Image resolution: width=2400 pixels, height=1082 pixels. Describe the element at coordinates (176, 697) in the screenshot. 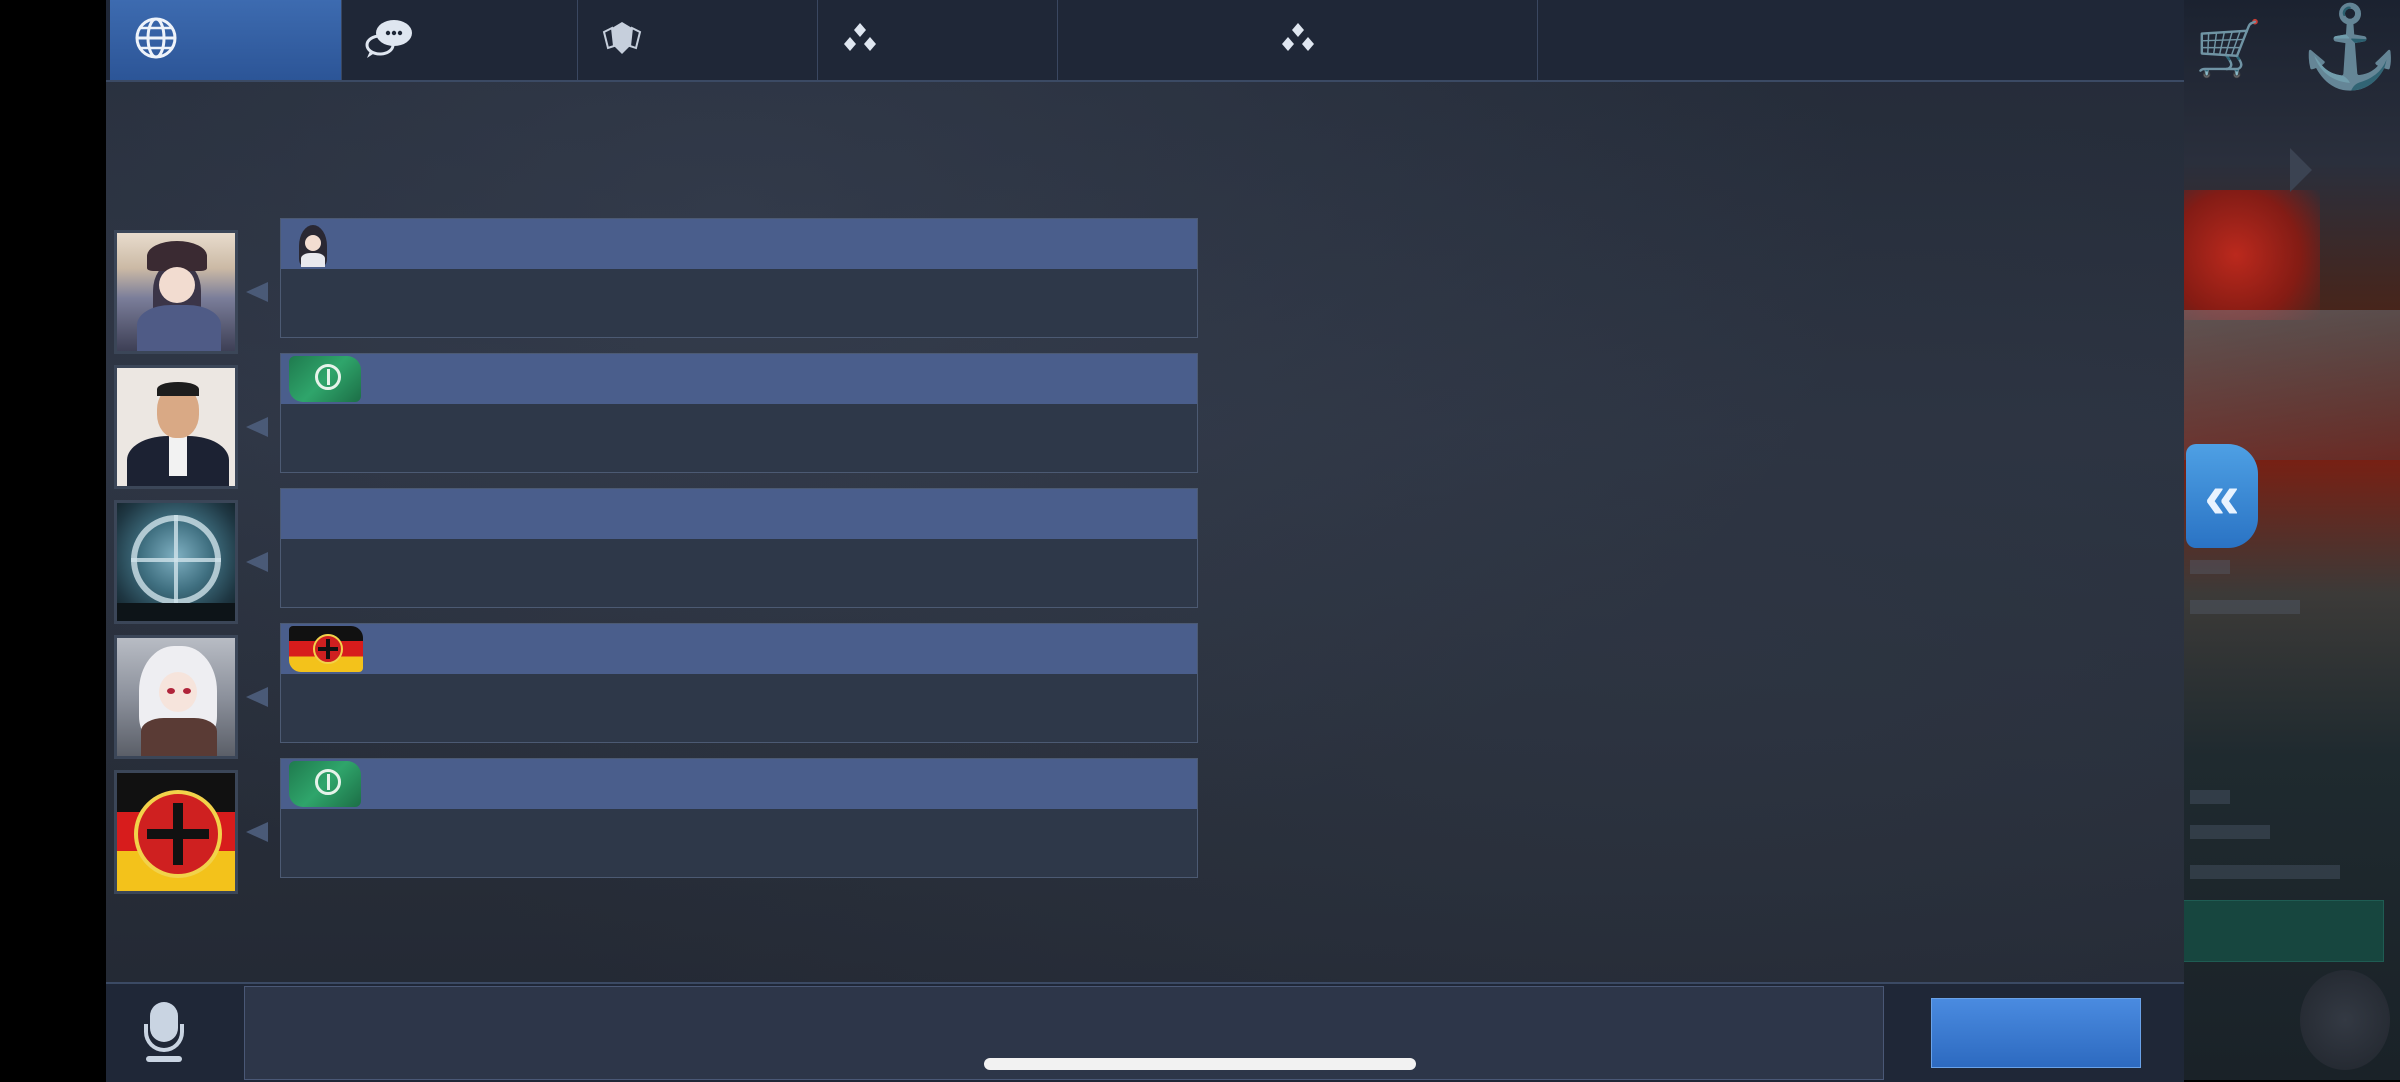

I see `white-hair-anime-avatar` at that location.